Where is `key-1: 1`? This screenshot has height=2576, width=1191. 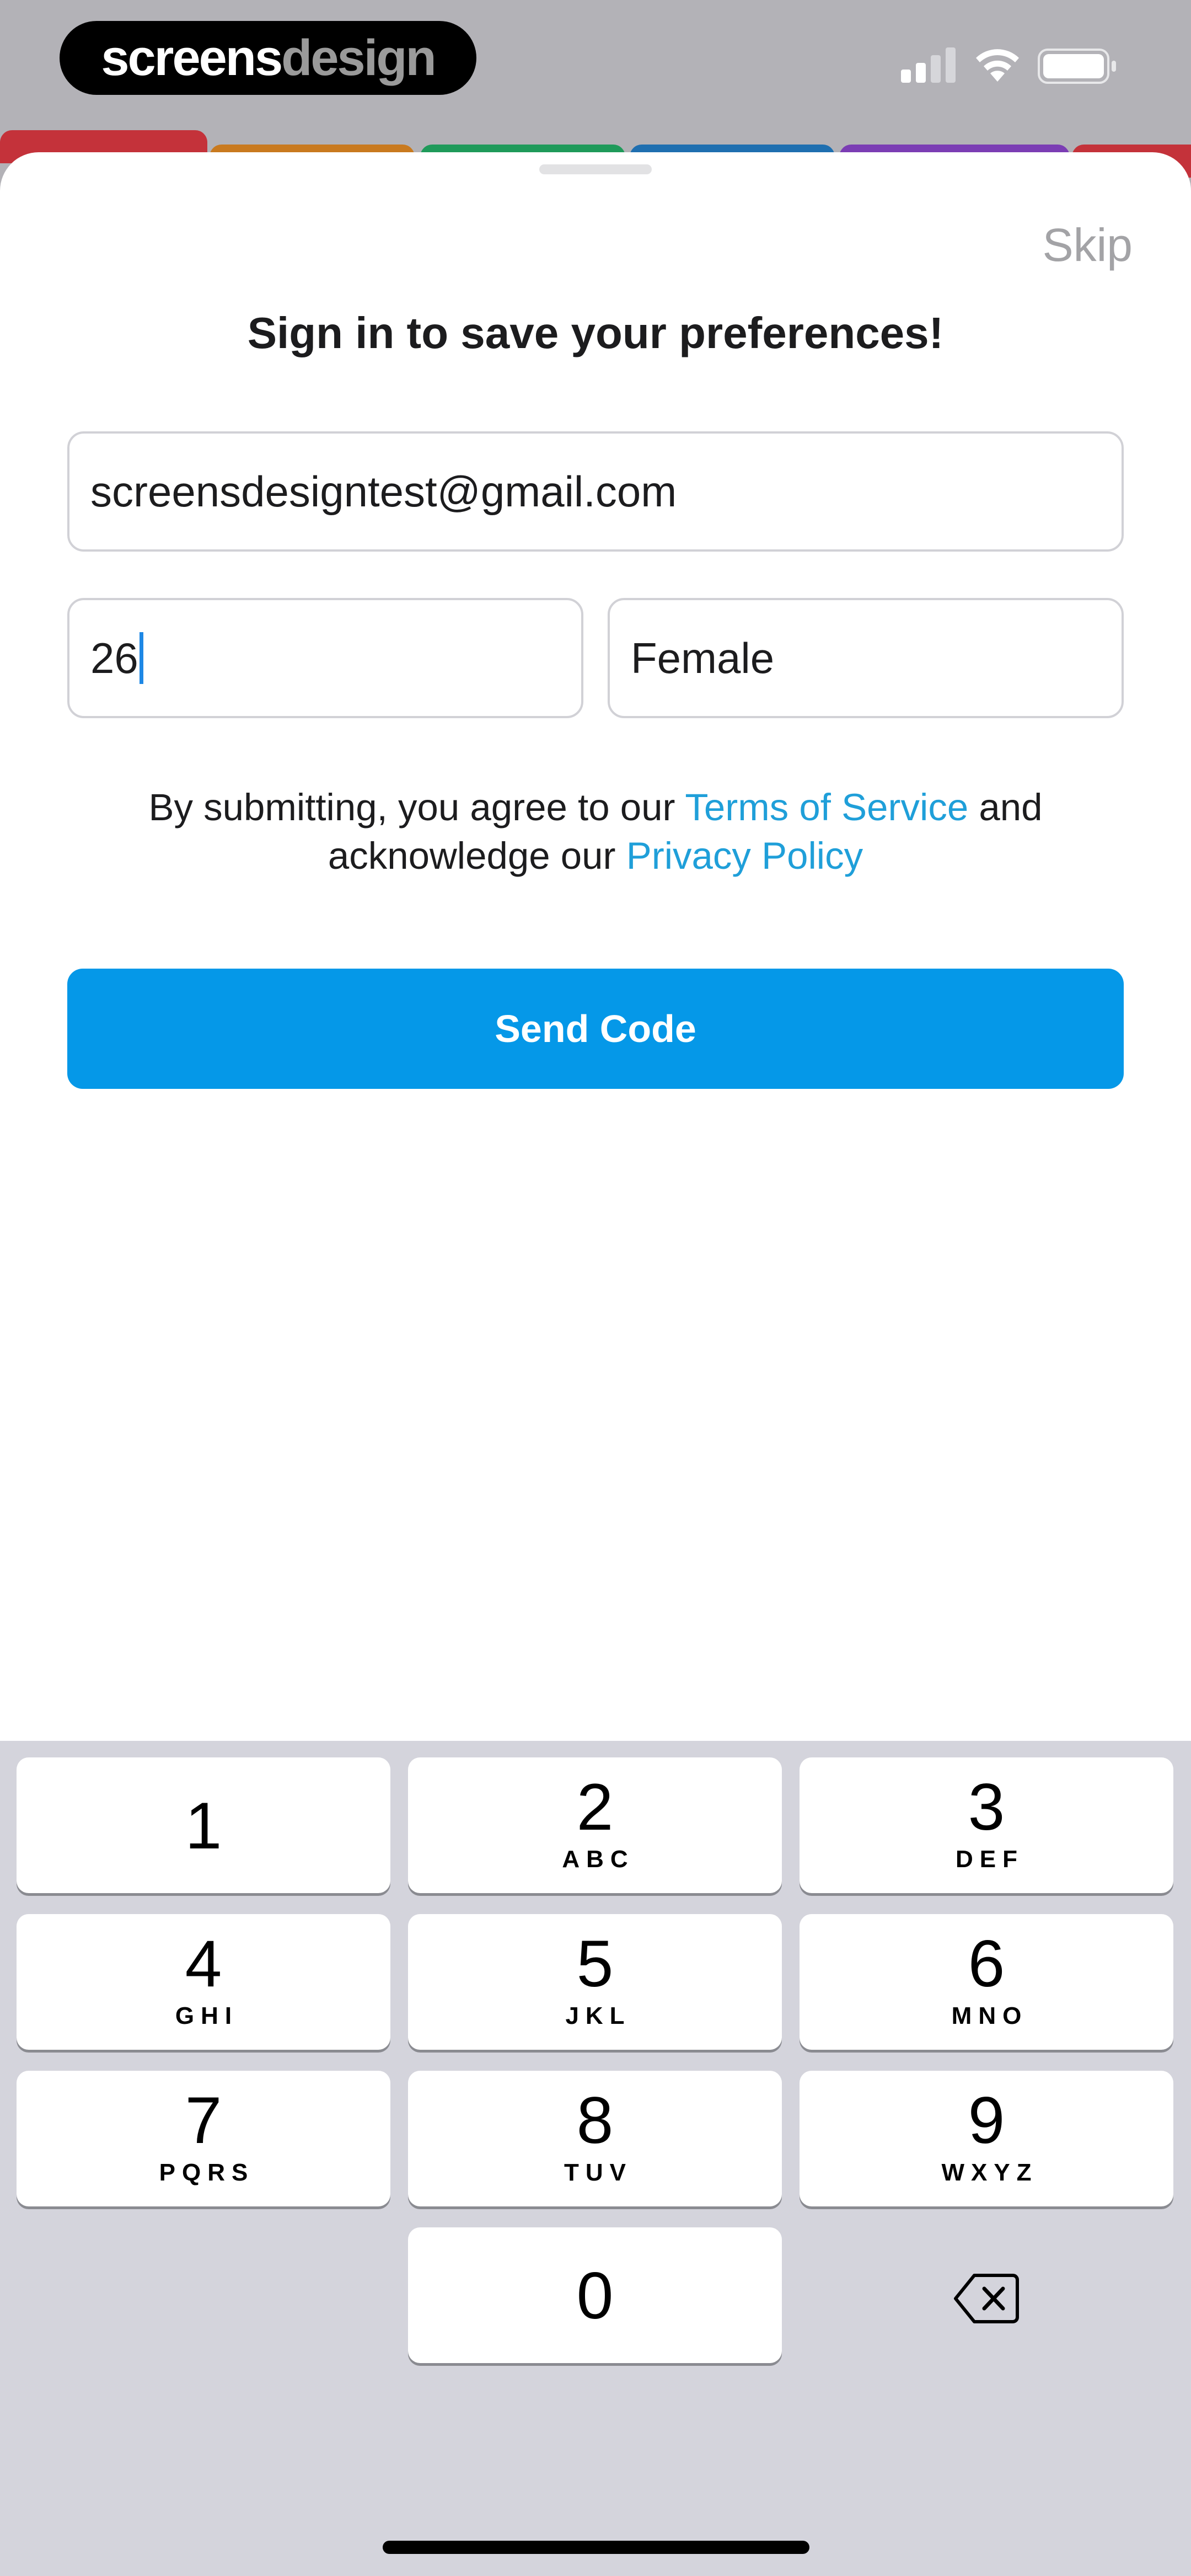 key-1: 1 is located at coordinates (203, 1825).